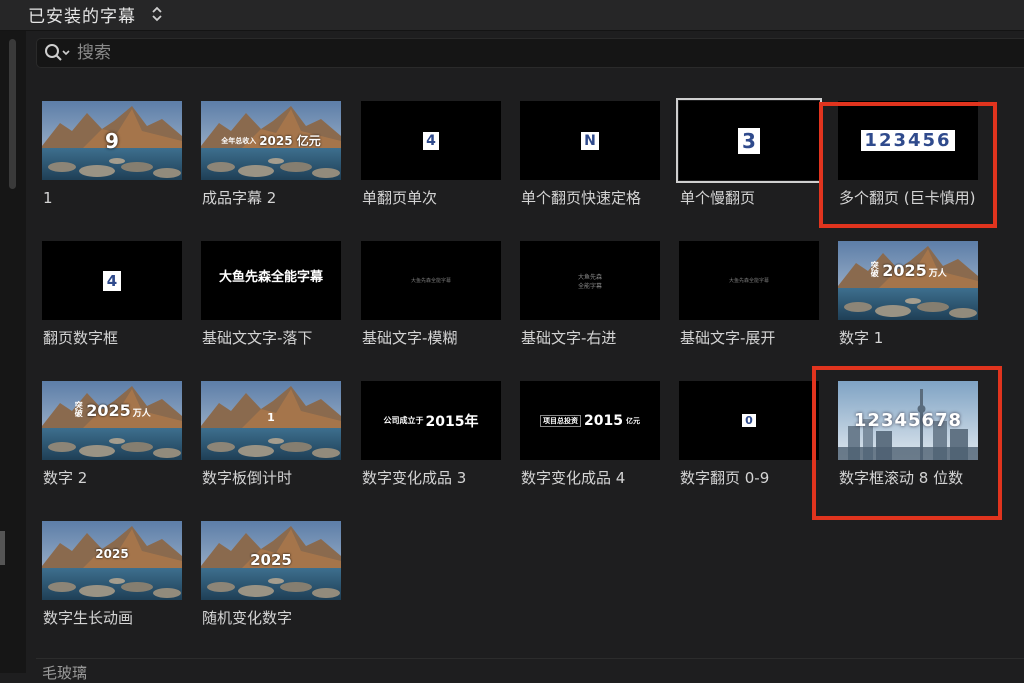 Image resolution: width=1024 pixels, height=683 pixels. I want to click on chevron-updown-icon, so click(157, 16).